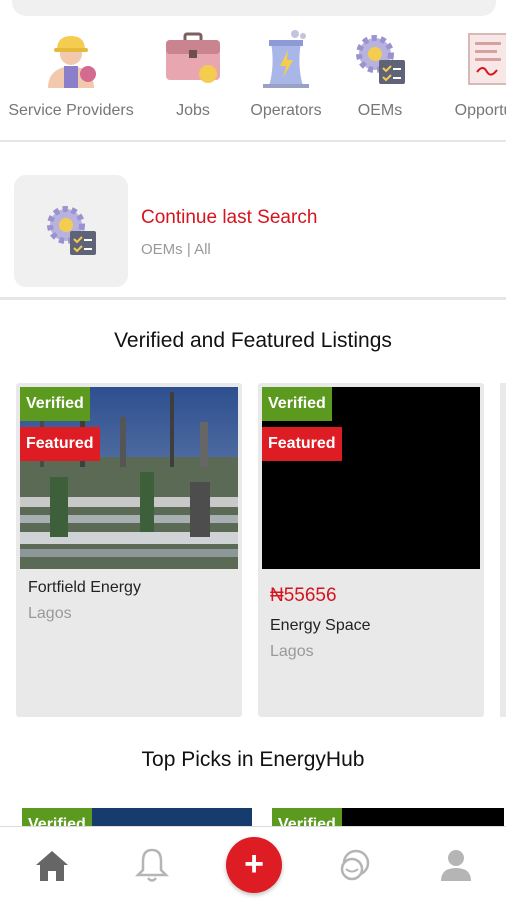 The image size is (506, 900). Describe the element at coordinates (456, 865) in the screenshot. I see `profile-icon` at that location.